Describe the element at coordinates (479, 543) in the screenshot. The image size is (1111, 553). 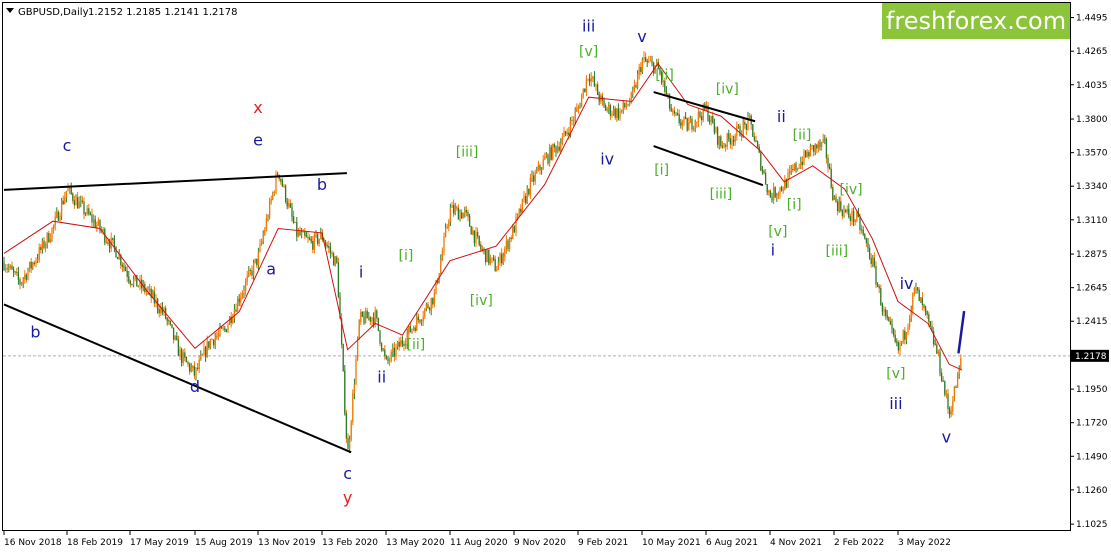
I see `x-tick-label: 11 Aug 2020` at that location.